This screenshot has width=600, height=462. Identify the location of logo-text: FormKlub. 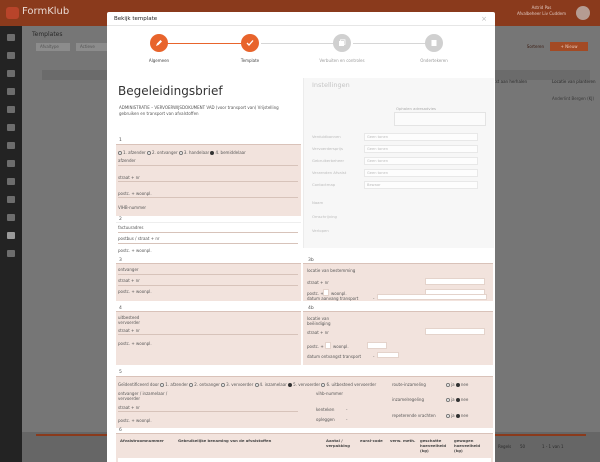
(46, 11).